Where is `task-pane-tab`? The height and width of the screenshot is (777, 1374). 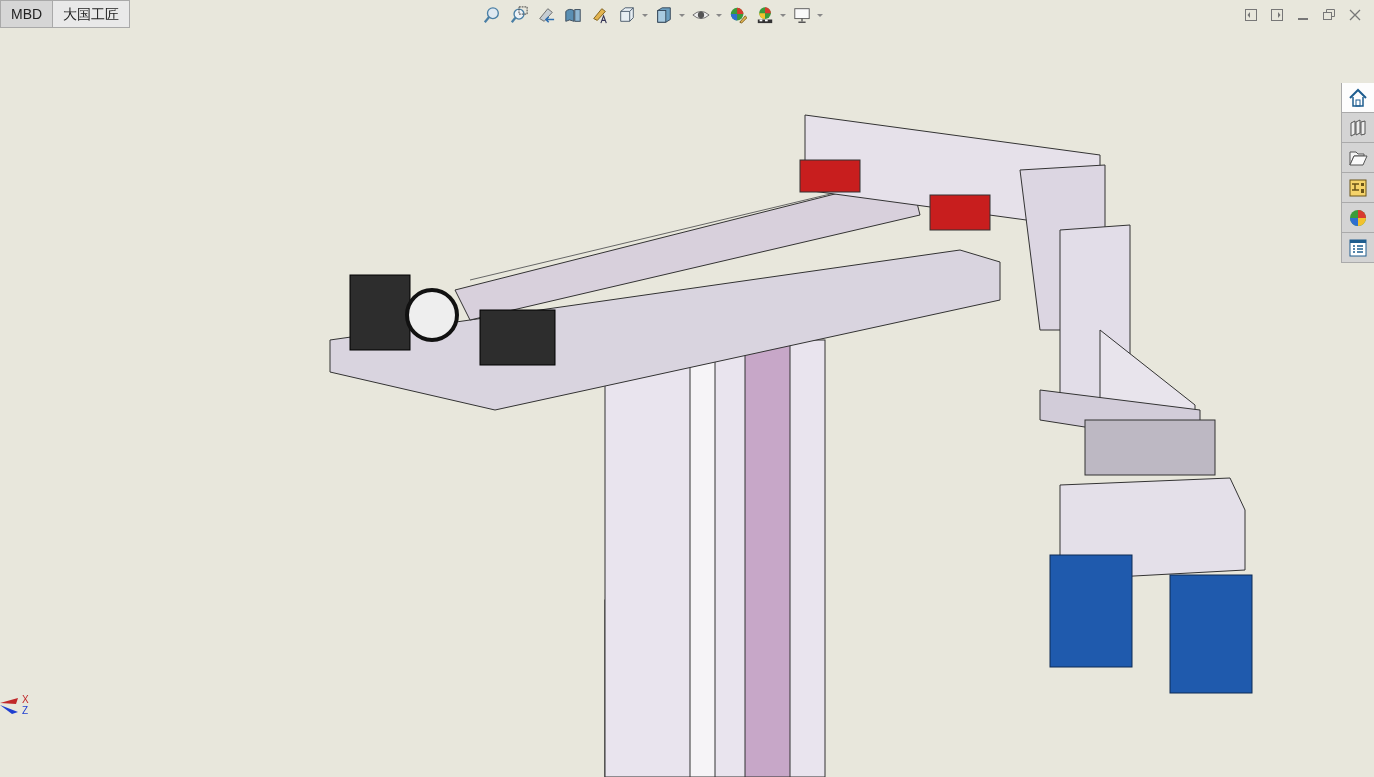 task-pane-tab is located at coordinates (1358, 98).